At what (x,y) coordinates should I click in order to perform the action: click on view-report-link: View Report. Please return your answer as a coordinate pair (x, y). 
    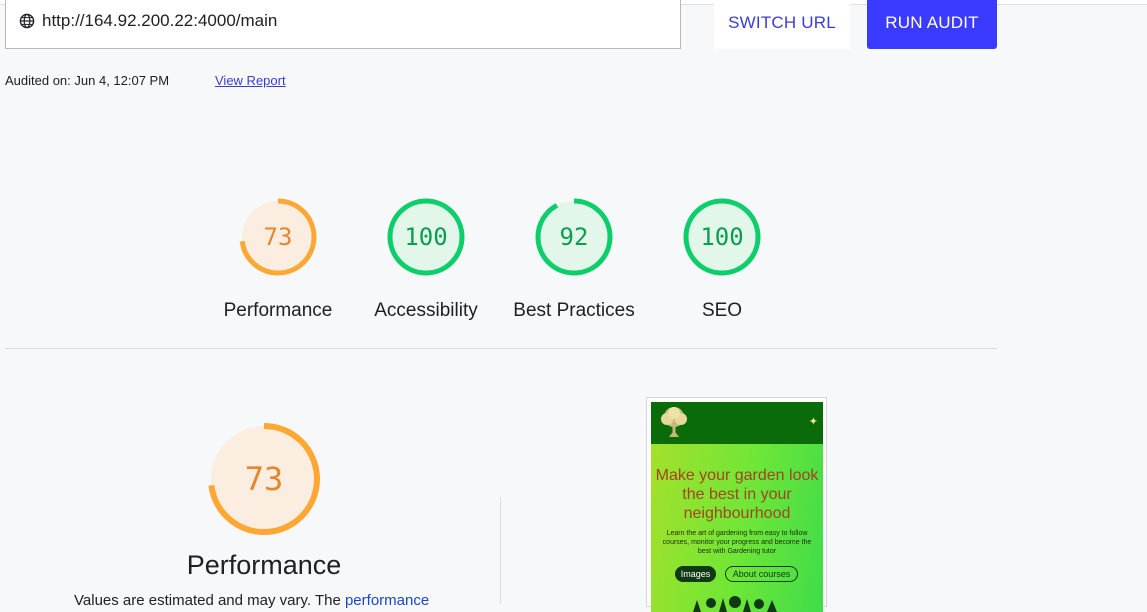
    Looking at the image, I should click on (250, 80).